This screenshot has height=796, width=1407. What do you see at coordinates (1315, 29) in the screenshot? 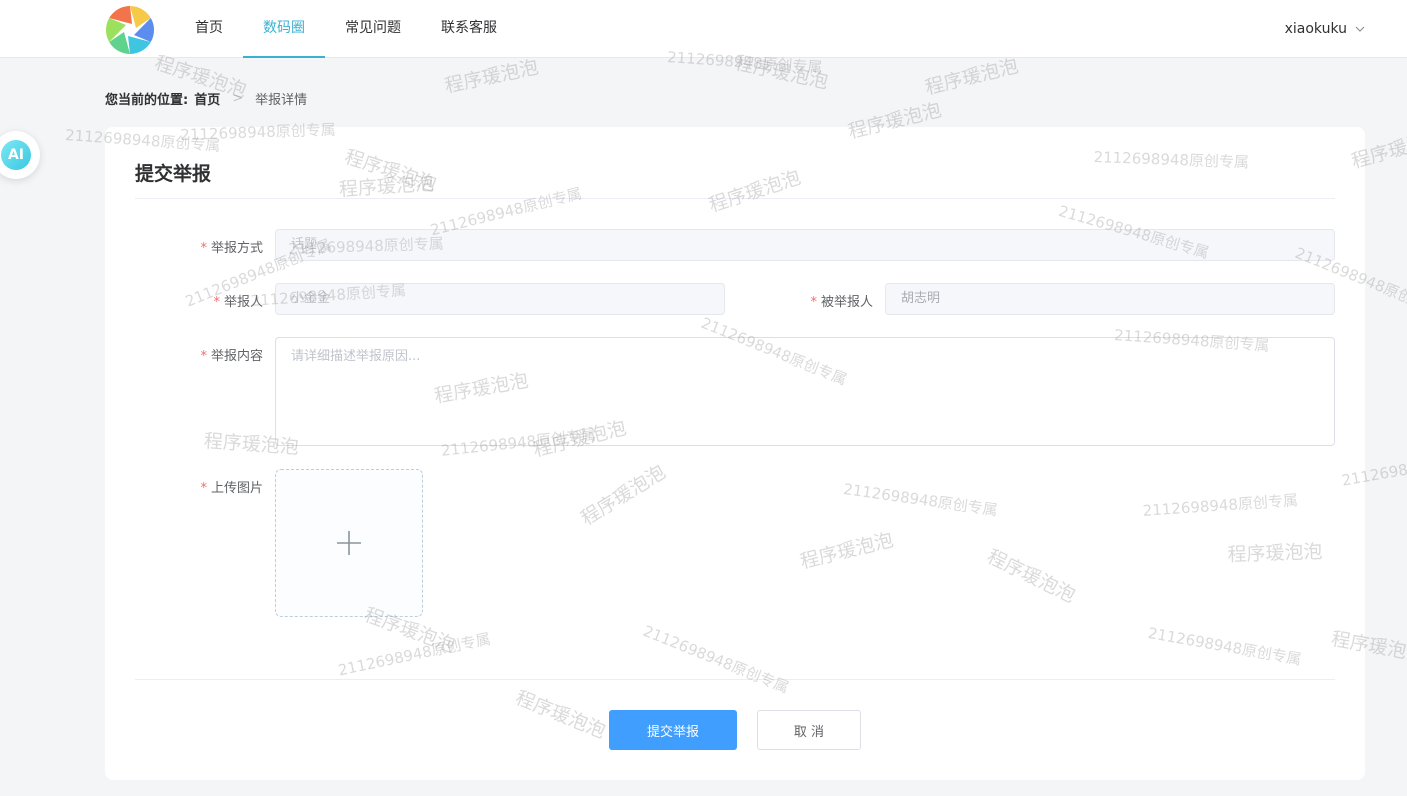
I see `username: xiaokuku` at bounding box center [1315, 29].